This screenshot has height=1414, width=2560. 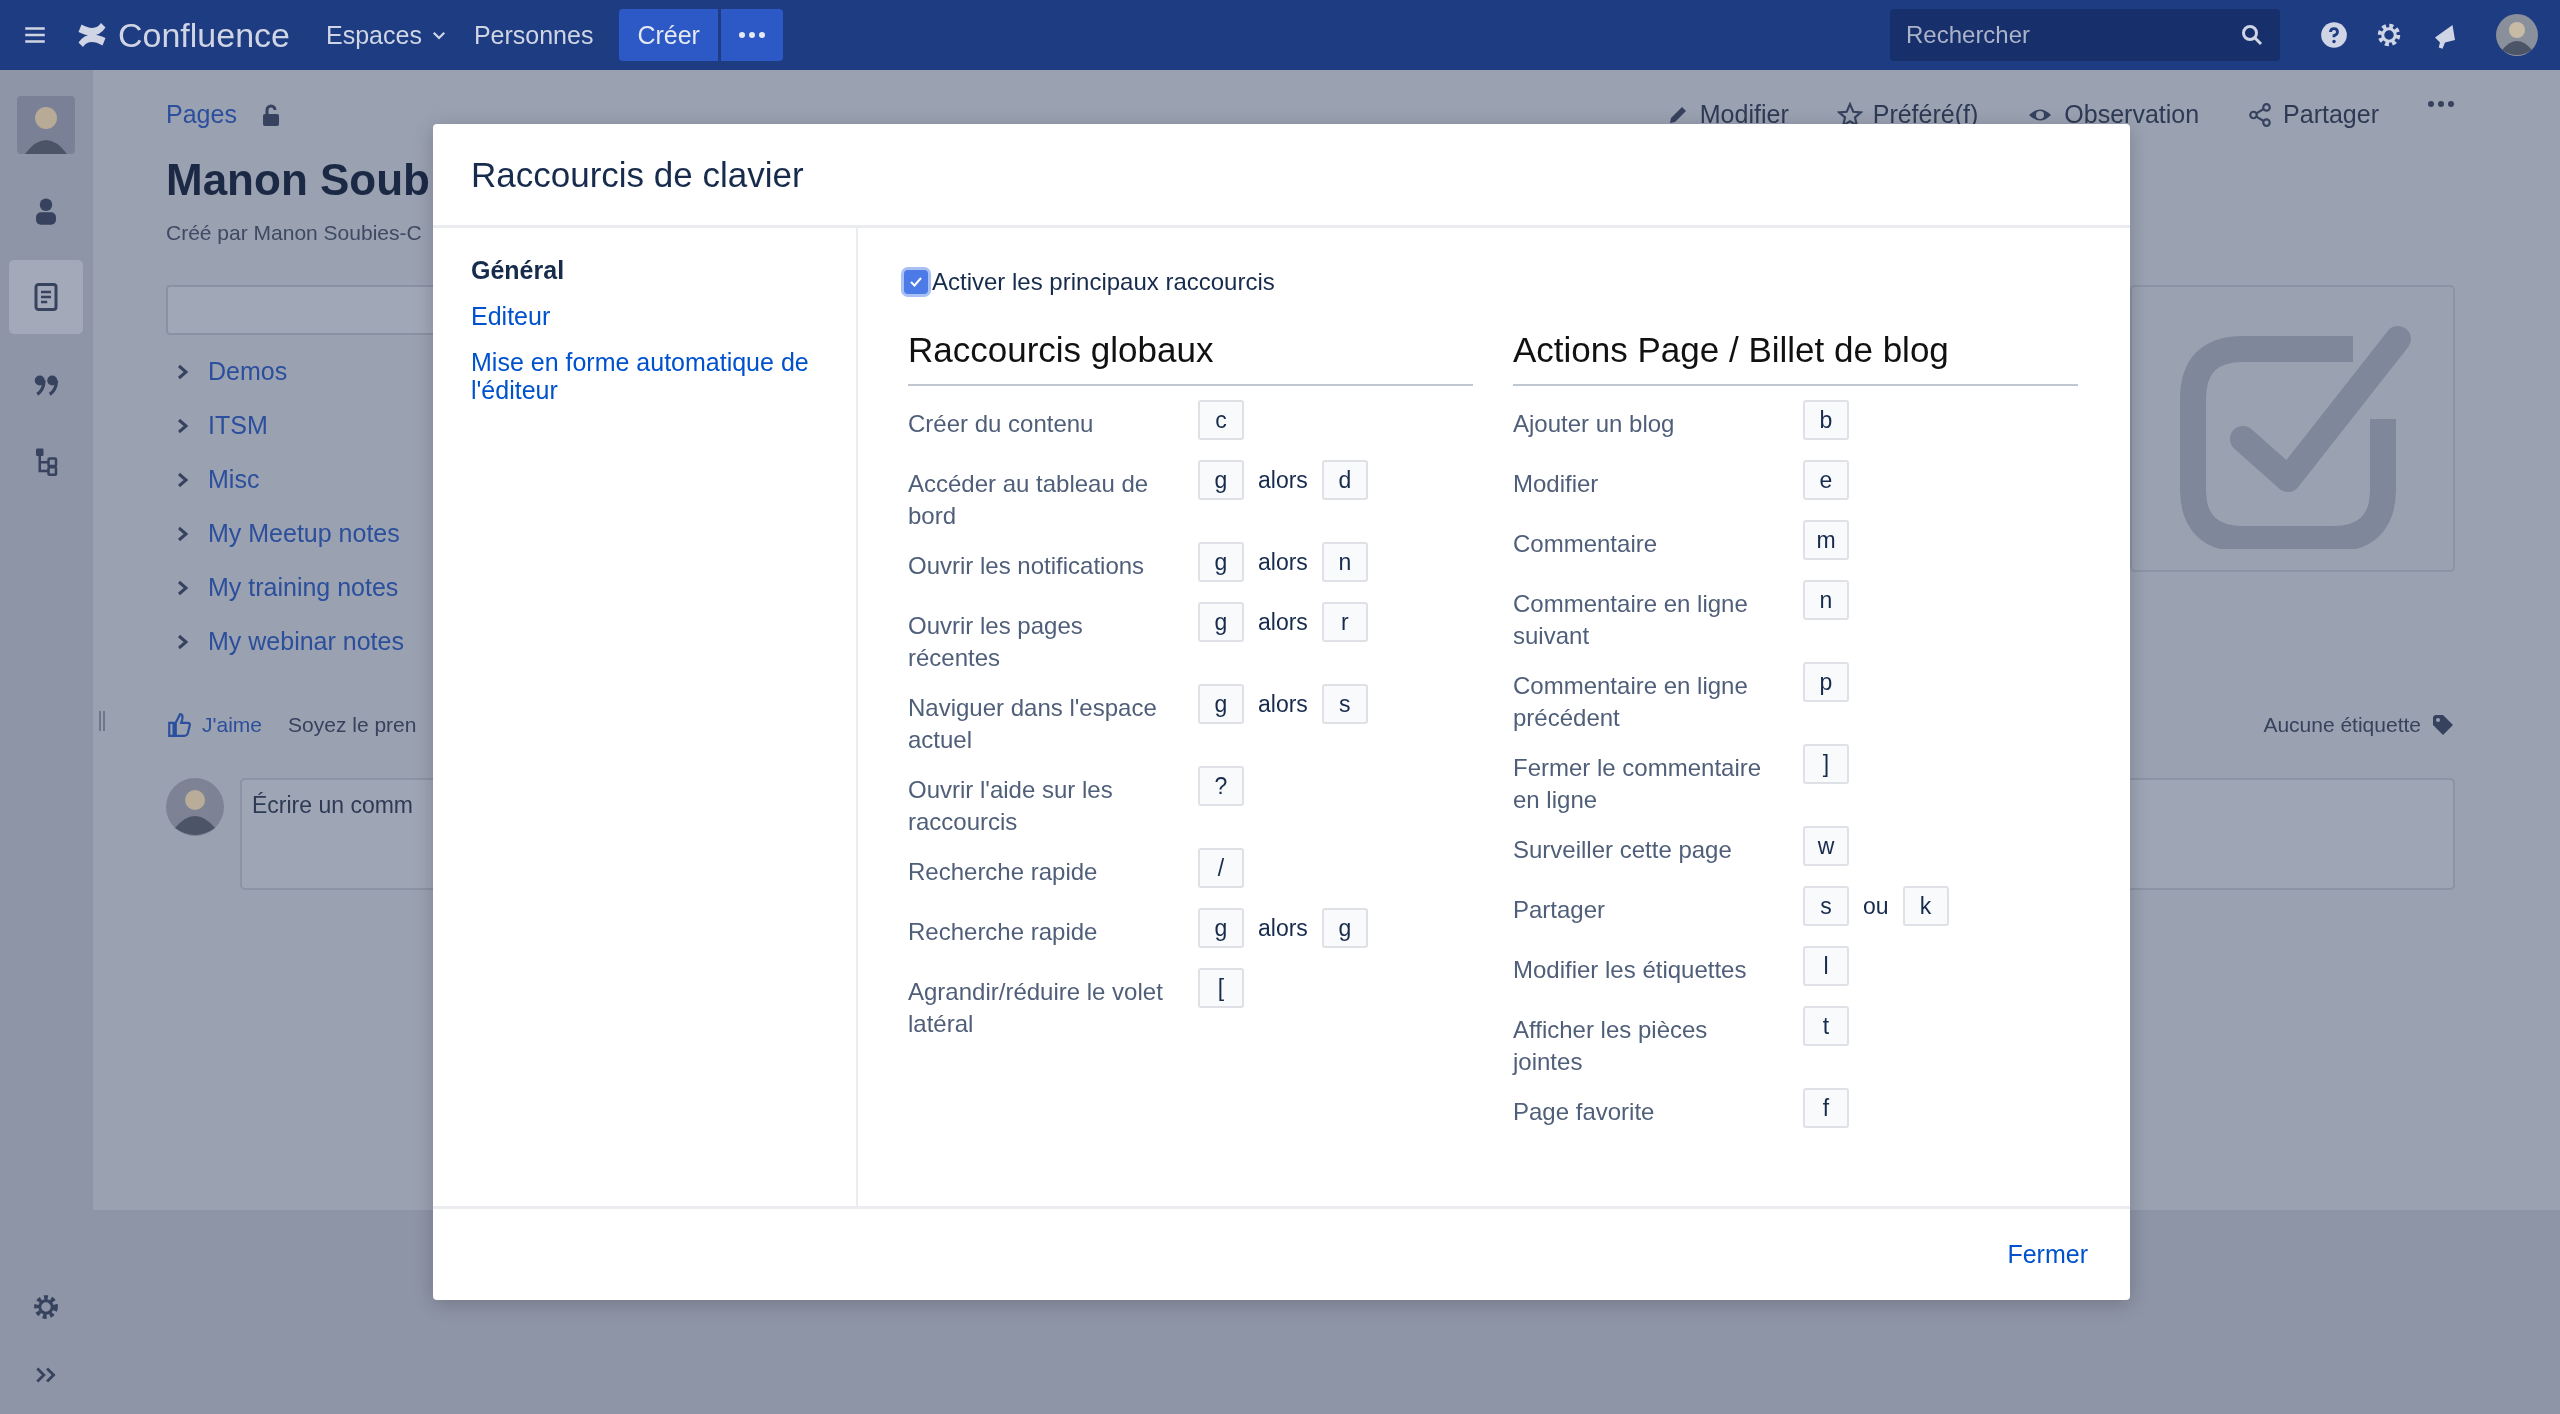 What do you see at coordinates (1826, 966) in the screenshot?
I see `key-cap: l` at bounding box center [1826, 966].